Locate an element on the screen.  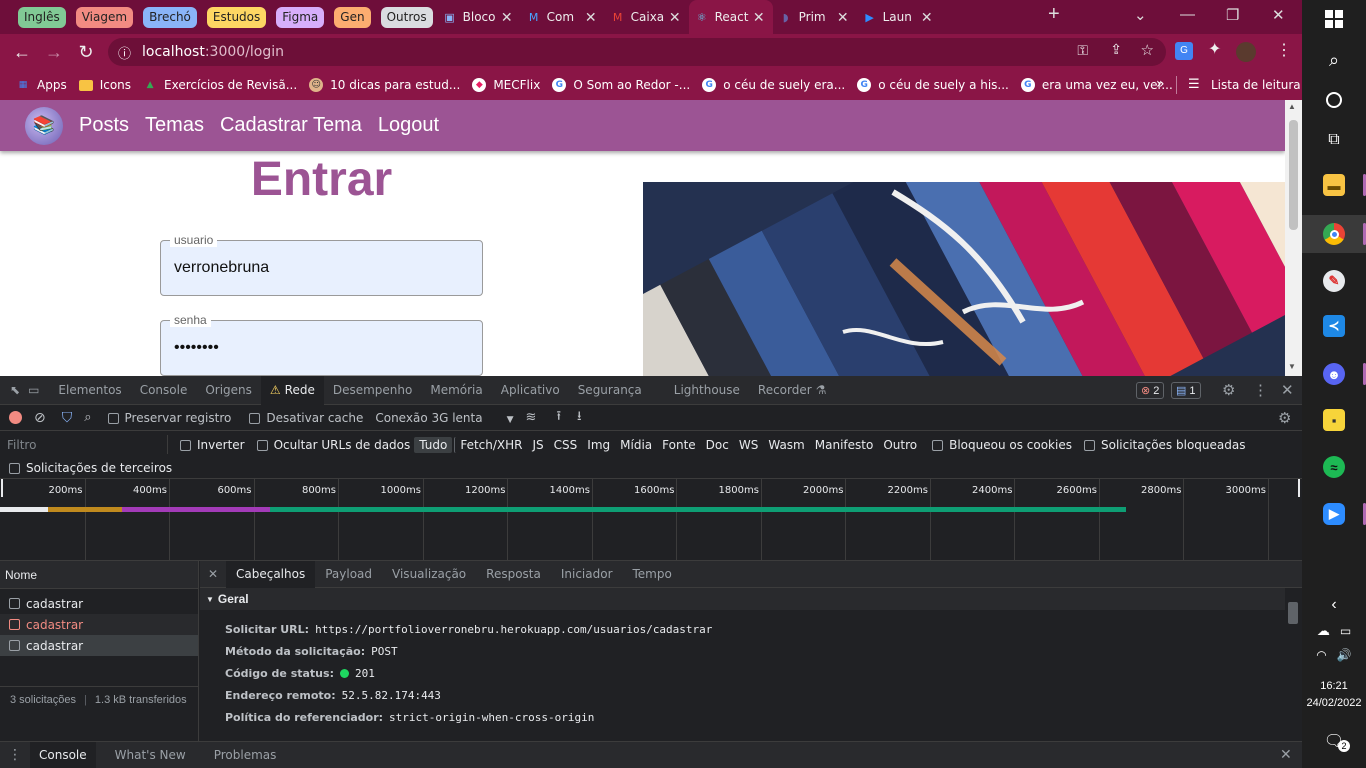
devtools-tab-lighthouse: Lighthouse is located at coordinates (707, 390).